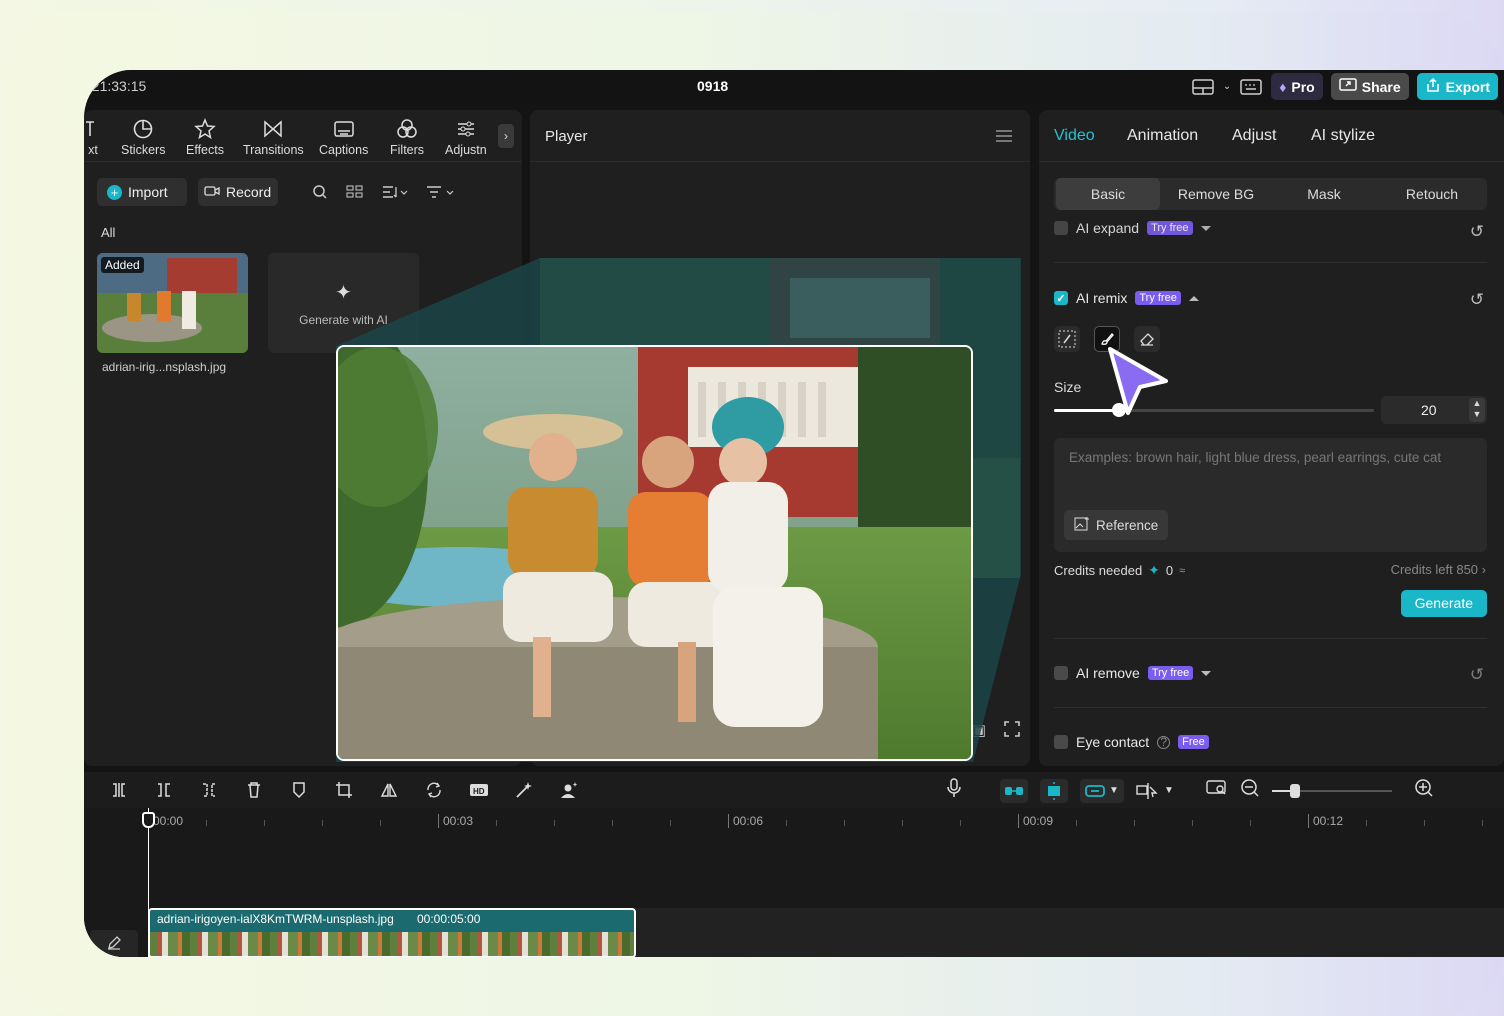 This screenshot has width=1504, height=1016. Describe the element at coordinates (1457, 86) in the screenshot. I see `export-button: Export` at that location.